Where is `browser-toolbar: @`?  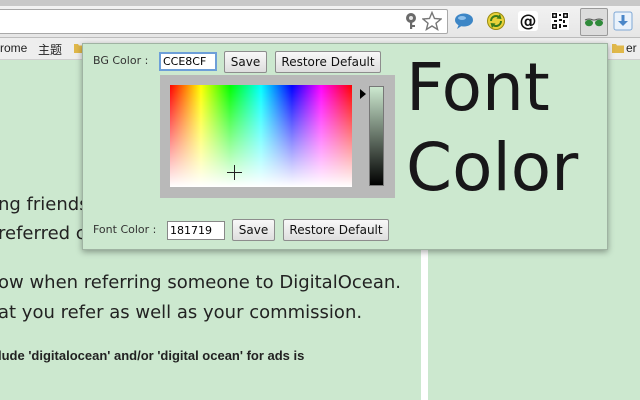 browser-toolbar: @ is located at coordinates (320, 22).